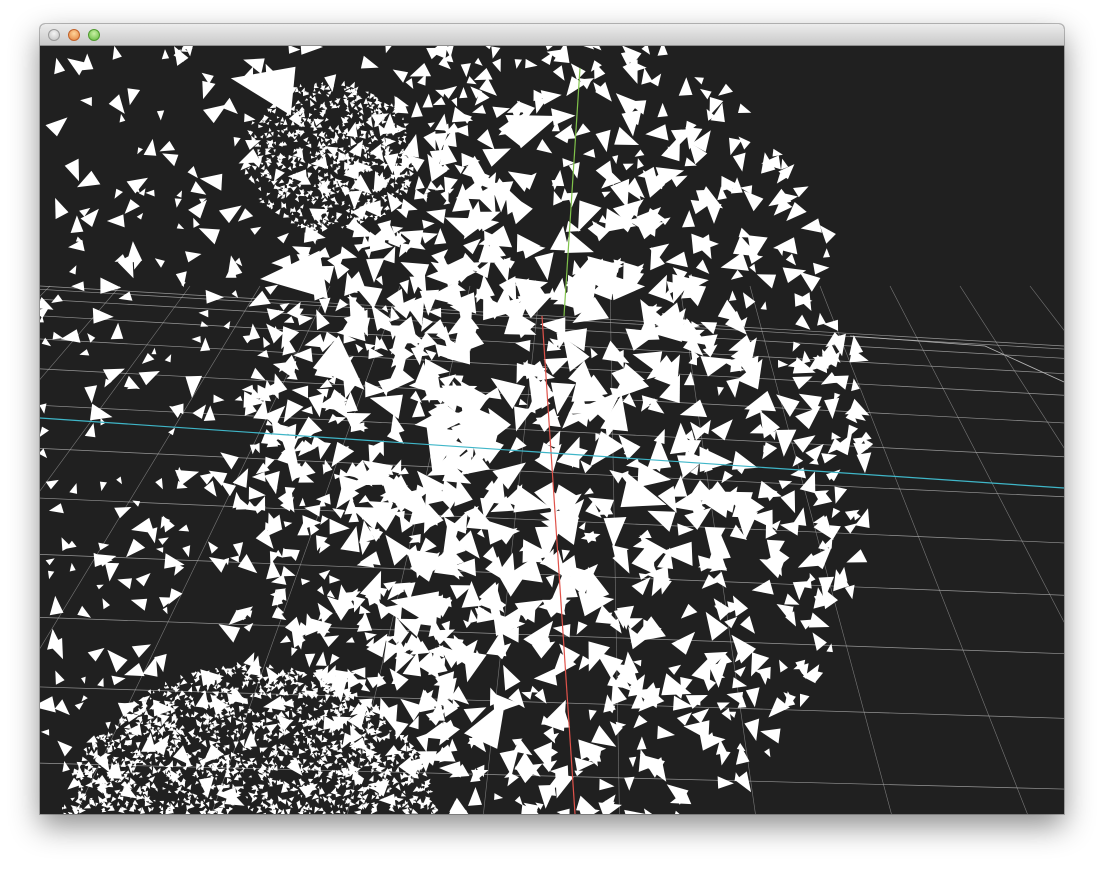 This screenshot has width=1104, height=870. Describe the element at coordinates (94, 35) in the screenshot. I see `zoom-button` at that location.